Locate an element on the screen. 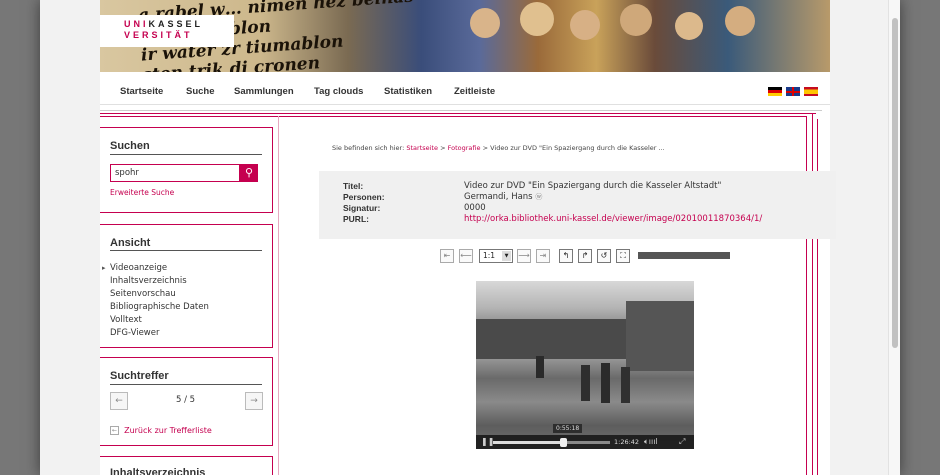  nav-sammlungen: Sammlungen is located at coordinates (264, 91).